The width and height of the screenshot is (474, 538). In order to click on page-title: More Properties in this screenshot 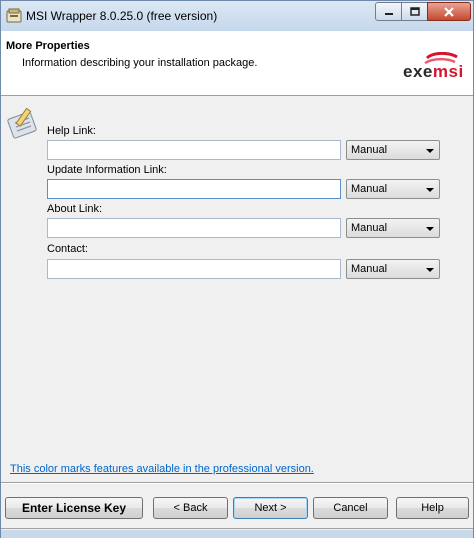, I will do `click(48, 46)`.